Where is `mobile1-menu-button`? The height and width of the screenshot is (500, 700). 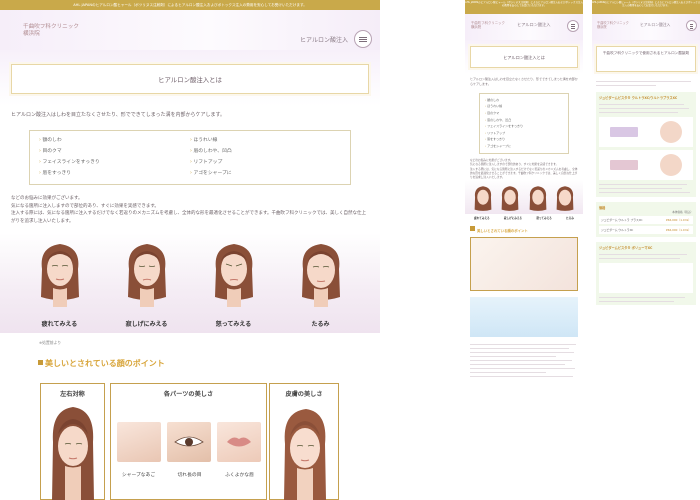 mobile1-menu-button is located at coordinates (573, 26).